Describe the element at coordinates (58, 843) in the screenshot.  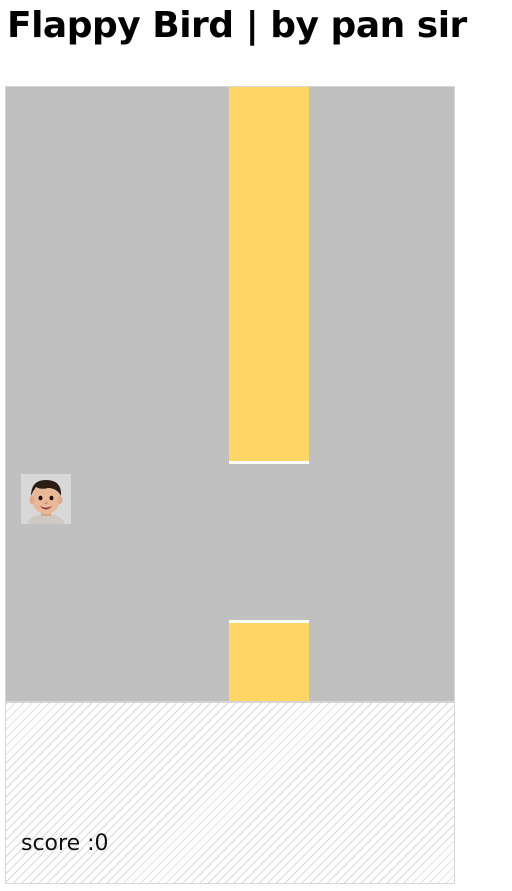
I see `score-label: score :` at that location.